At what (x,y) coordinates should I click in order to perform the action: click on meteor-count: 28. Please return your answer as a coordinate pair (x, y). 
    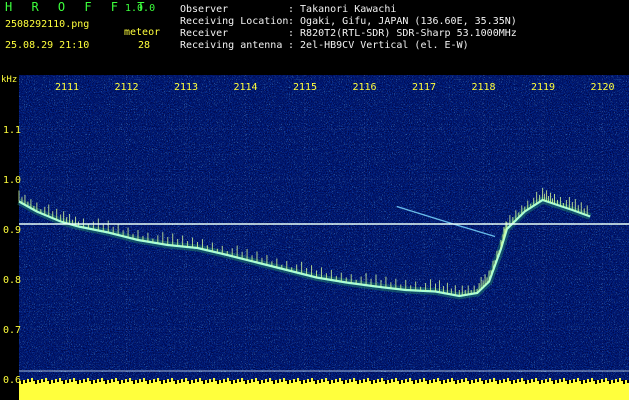
    Looking at the image, I should click on (144, 45).